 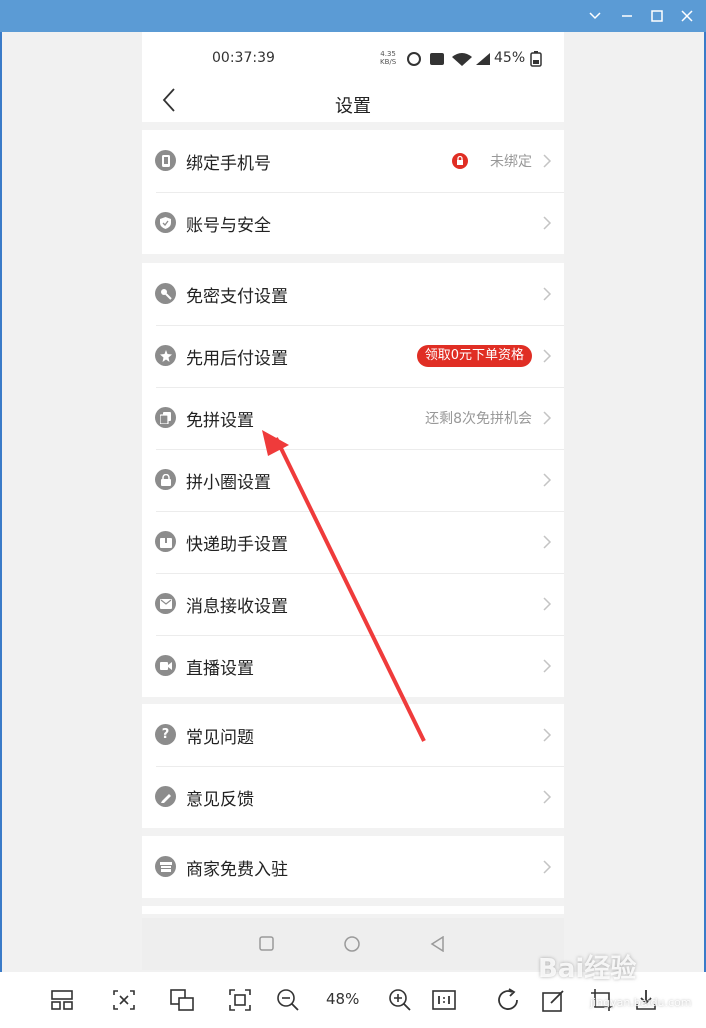 I want to click on annotation-arrow, so click(x=344, y=586).